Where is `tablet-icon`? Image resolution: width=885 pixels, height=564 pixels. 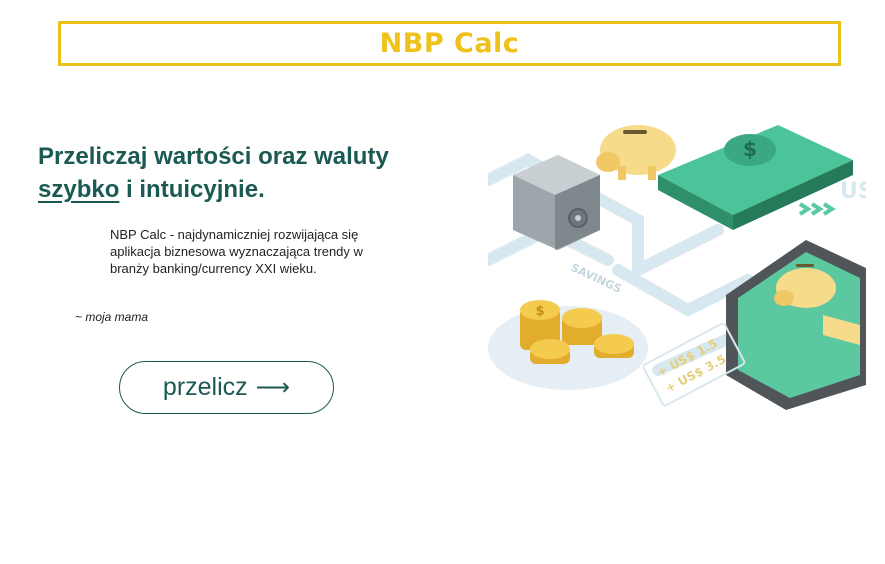
tablet-icon is located at coordinates (796, 325).